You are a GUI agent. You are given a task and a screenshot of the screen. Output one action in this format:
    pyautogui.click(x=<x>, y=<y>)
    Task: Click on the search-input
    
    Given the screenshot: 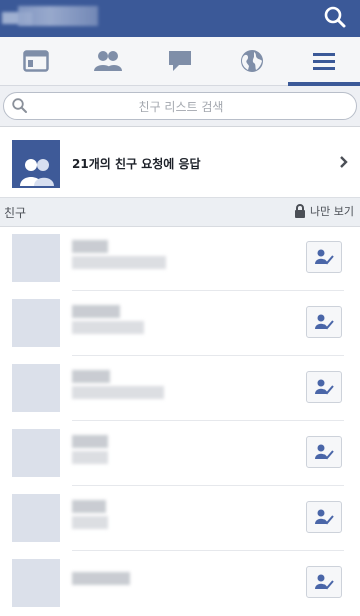 What is the action you would take?
    pyautogui.click(x=181, y=107)
    